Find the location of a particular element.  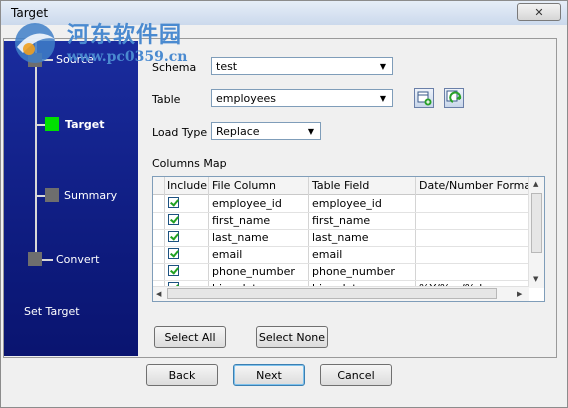

grid-vertical-scrollbar: ▲ ▼ is located at coordinates (536, 232).